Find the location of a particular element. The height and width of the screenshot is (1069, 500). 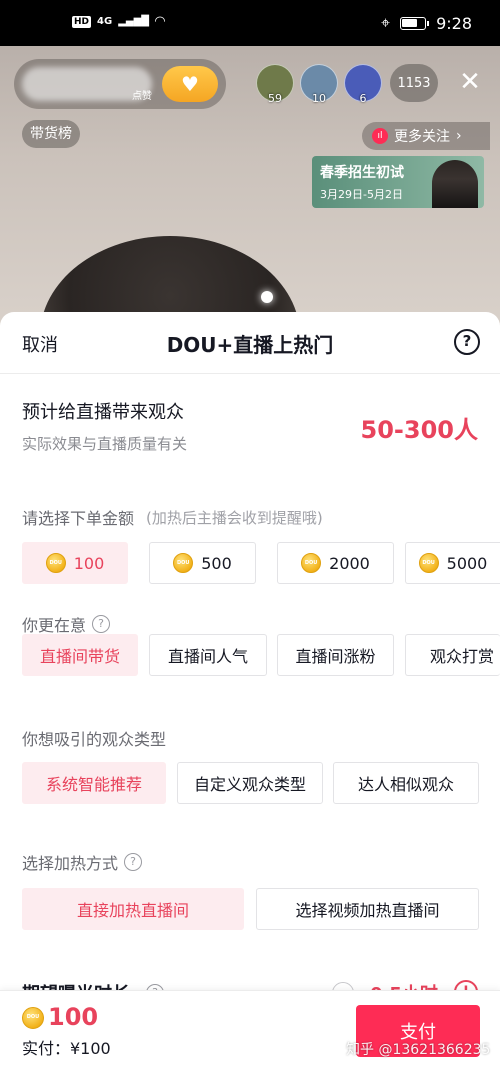

viewer-rank: 10 is located at coordinates (319, 98).